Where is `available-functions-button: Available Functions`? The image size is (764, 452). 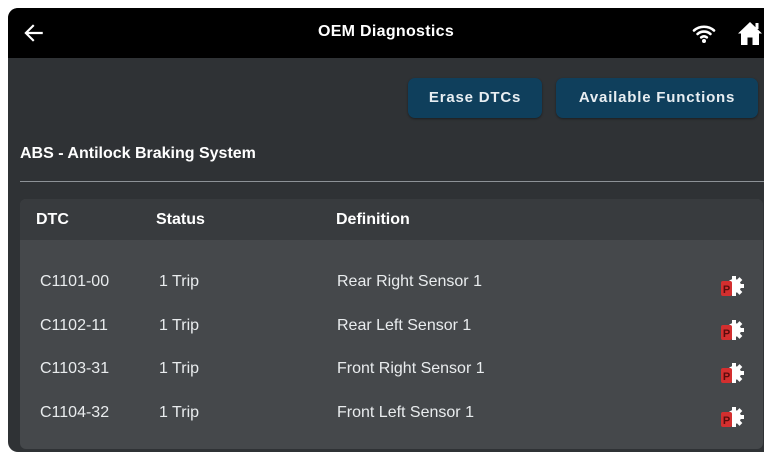 available-functions-button: Available Functions is located at coordinates (657, 98).